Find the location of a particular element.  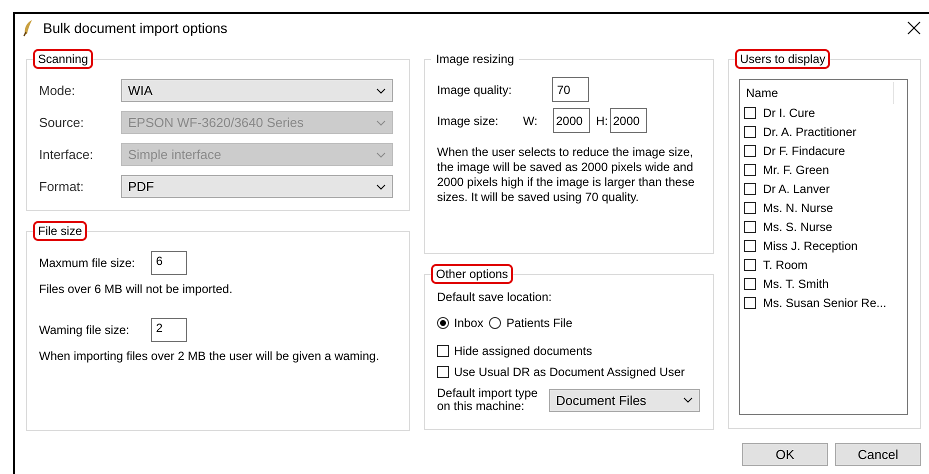

checkbox: Ms. N. Nurse is located at coordinates (825, 208).